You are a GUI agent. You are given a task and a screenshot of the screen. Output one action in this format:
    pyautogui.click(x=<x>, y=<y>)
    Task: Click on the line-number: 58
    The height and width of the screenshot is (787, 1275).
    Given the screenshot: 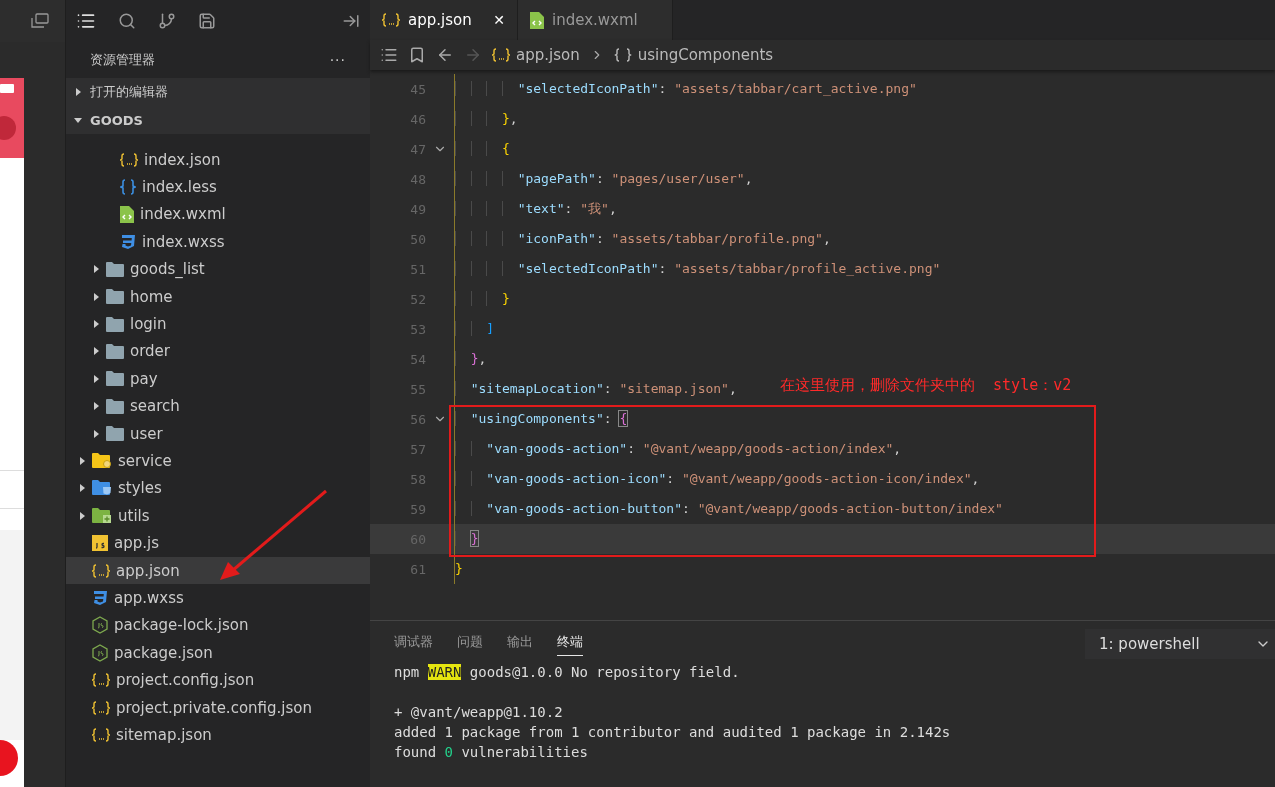 What is the action you would take?
    pyautogui.click(x=417, y=479)
    